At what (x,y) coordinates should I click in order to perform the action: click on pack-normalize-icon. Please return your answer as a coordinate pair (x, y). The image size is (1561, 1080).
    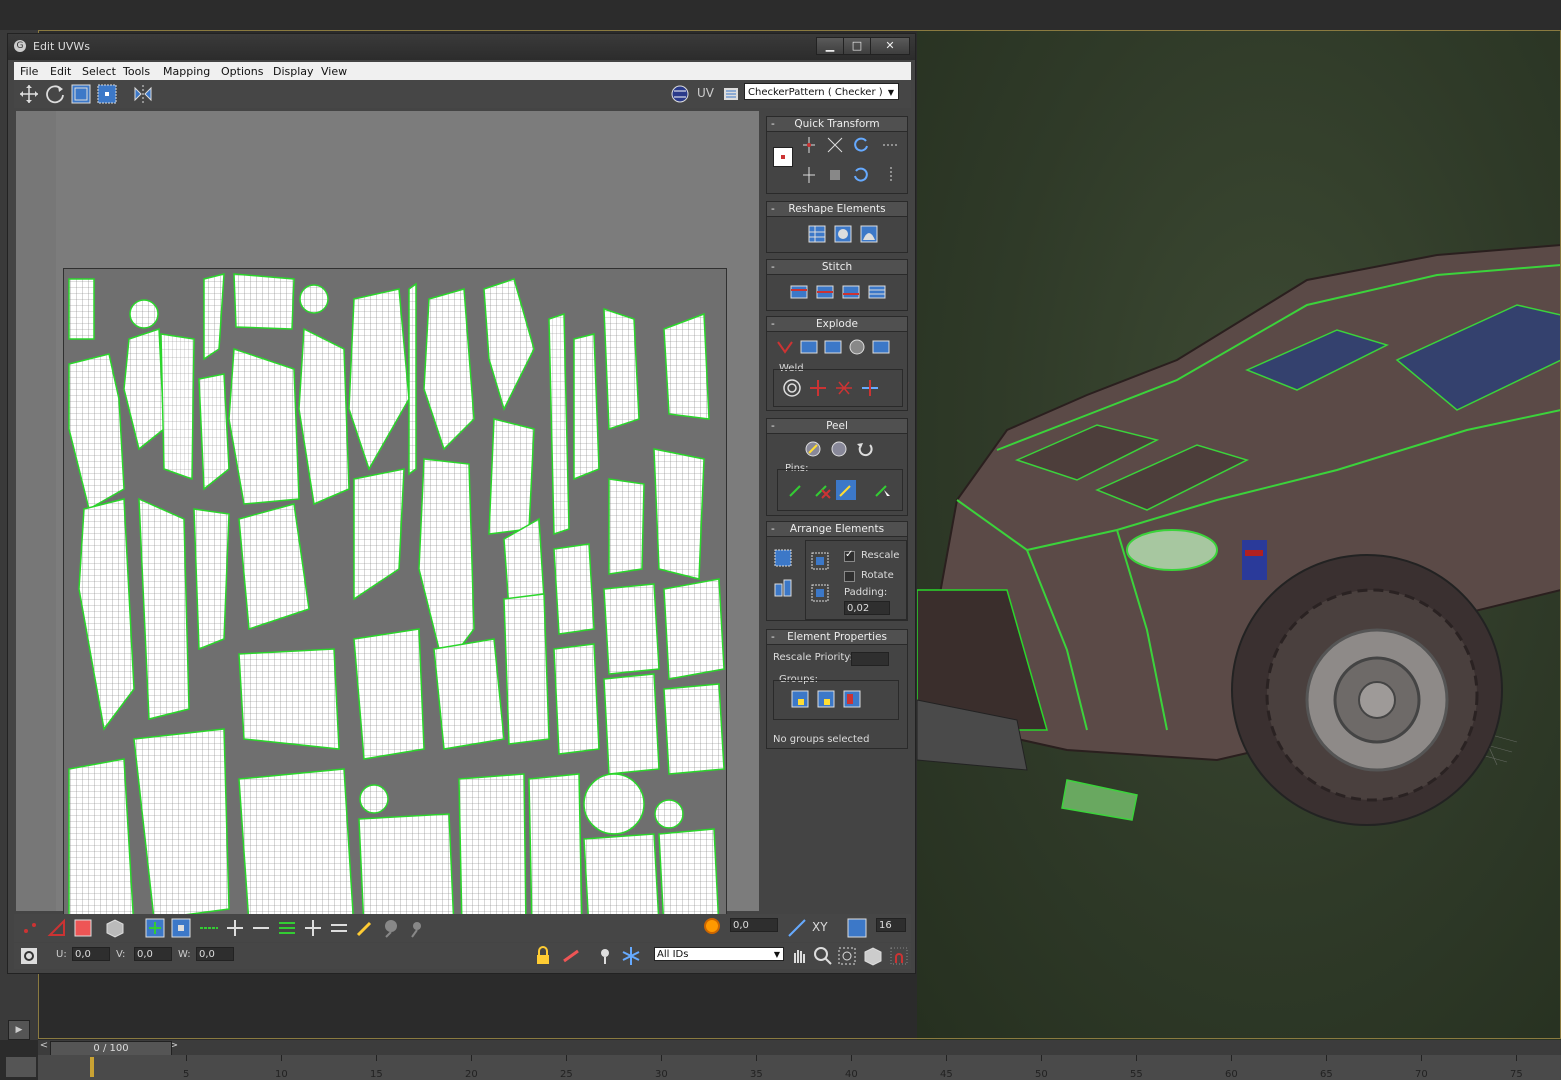
    Looking at the image, I should click on (783, 558).